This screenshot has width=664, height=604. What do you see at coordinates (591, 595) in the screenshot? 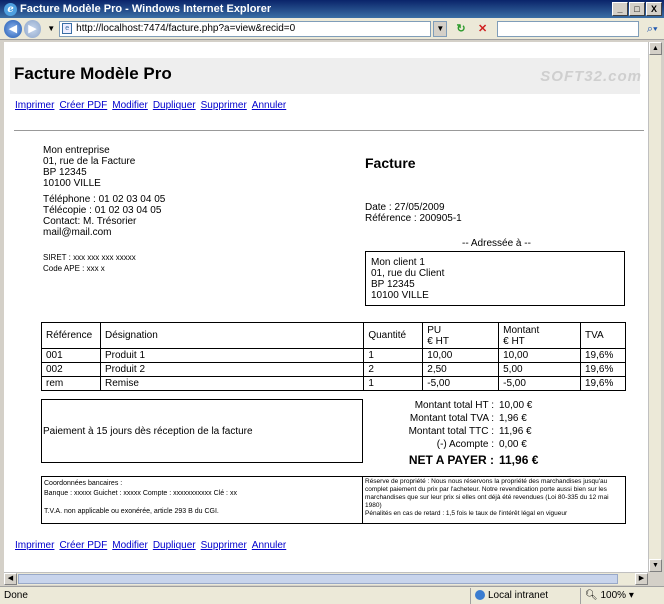
I see `zoom-icon: 🔍︎` at bounding box center [591, 595].